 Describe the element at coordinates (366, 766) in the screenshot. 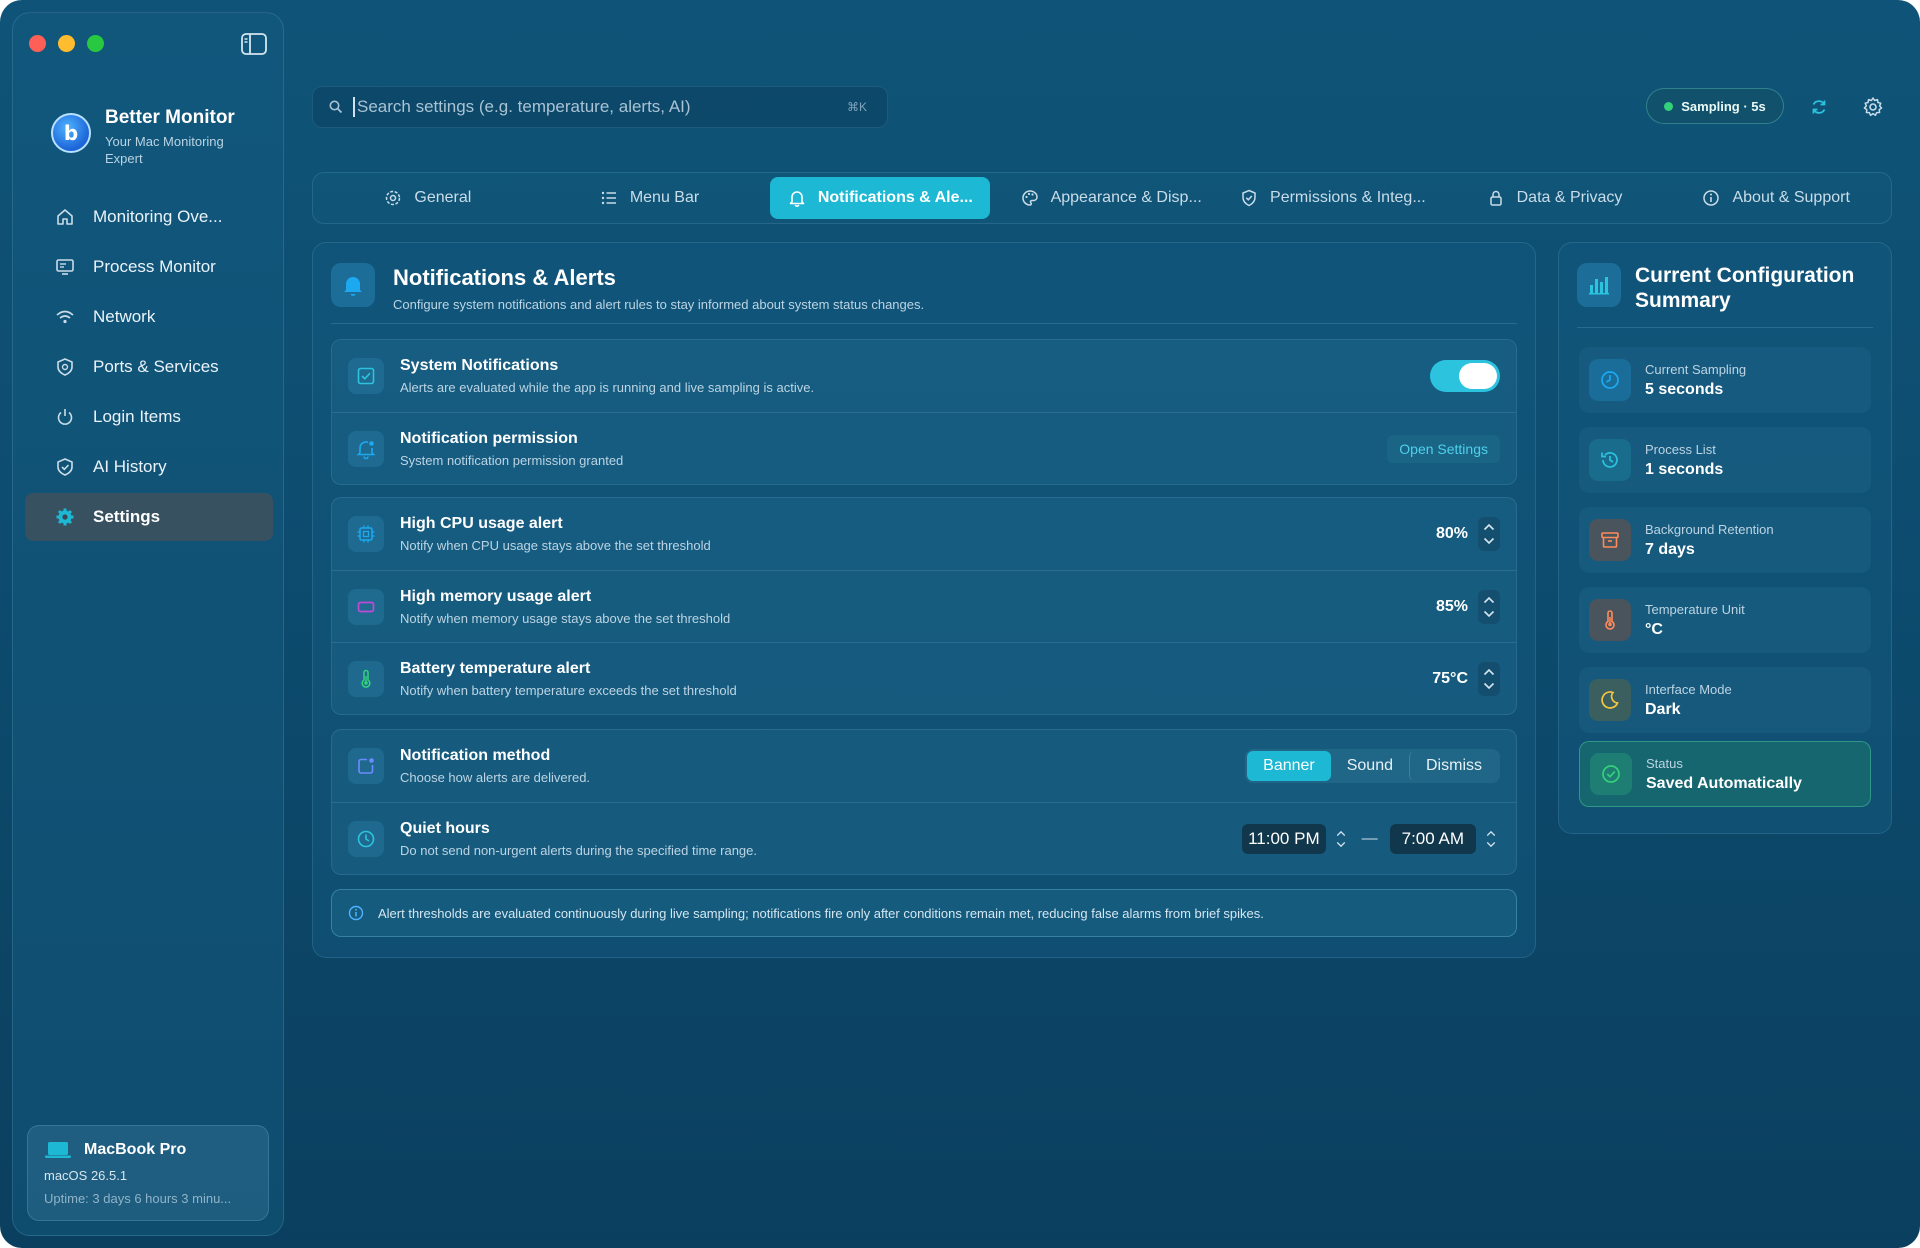

I see `notification-badge-icon` at that location.